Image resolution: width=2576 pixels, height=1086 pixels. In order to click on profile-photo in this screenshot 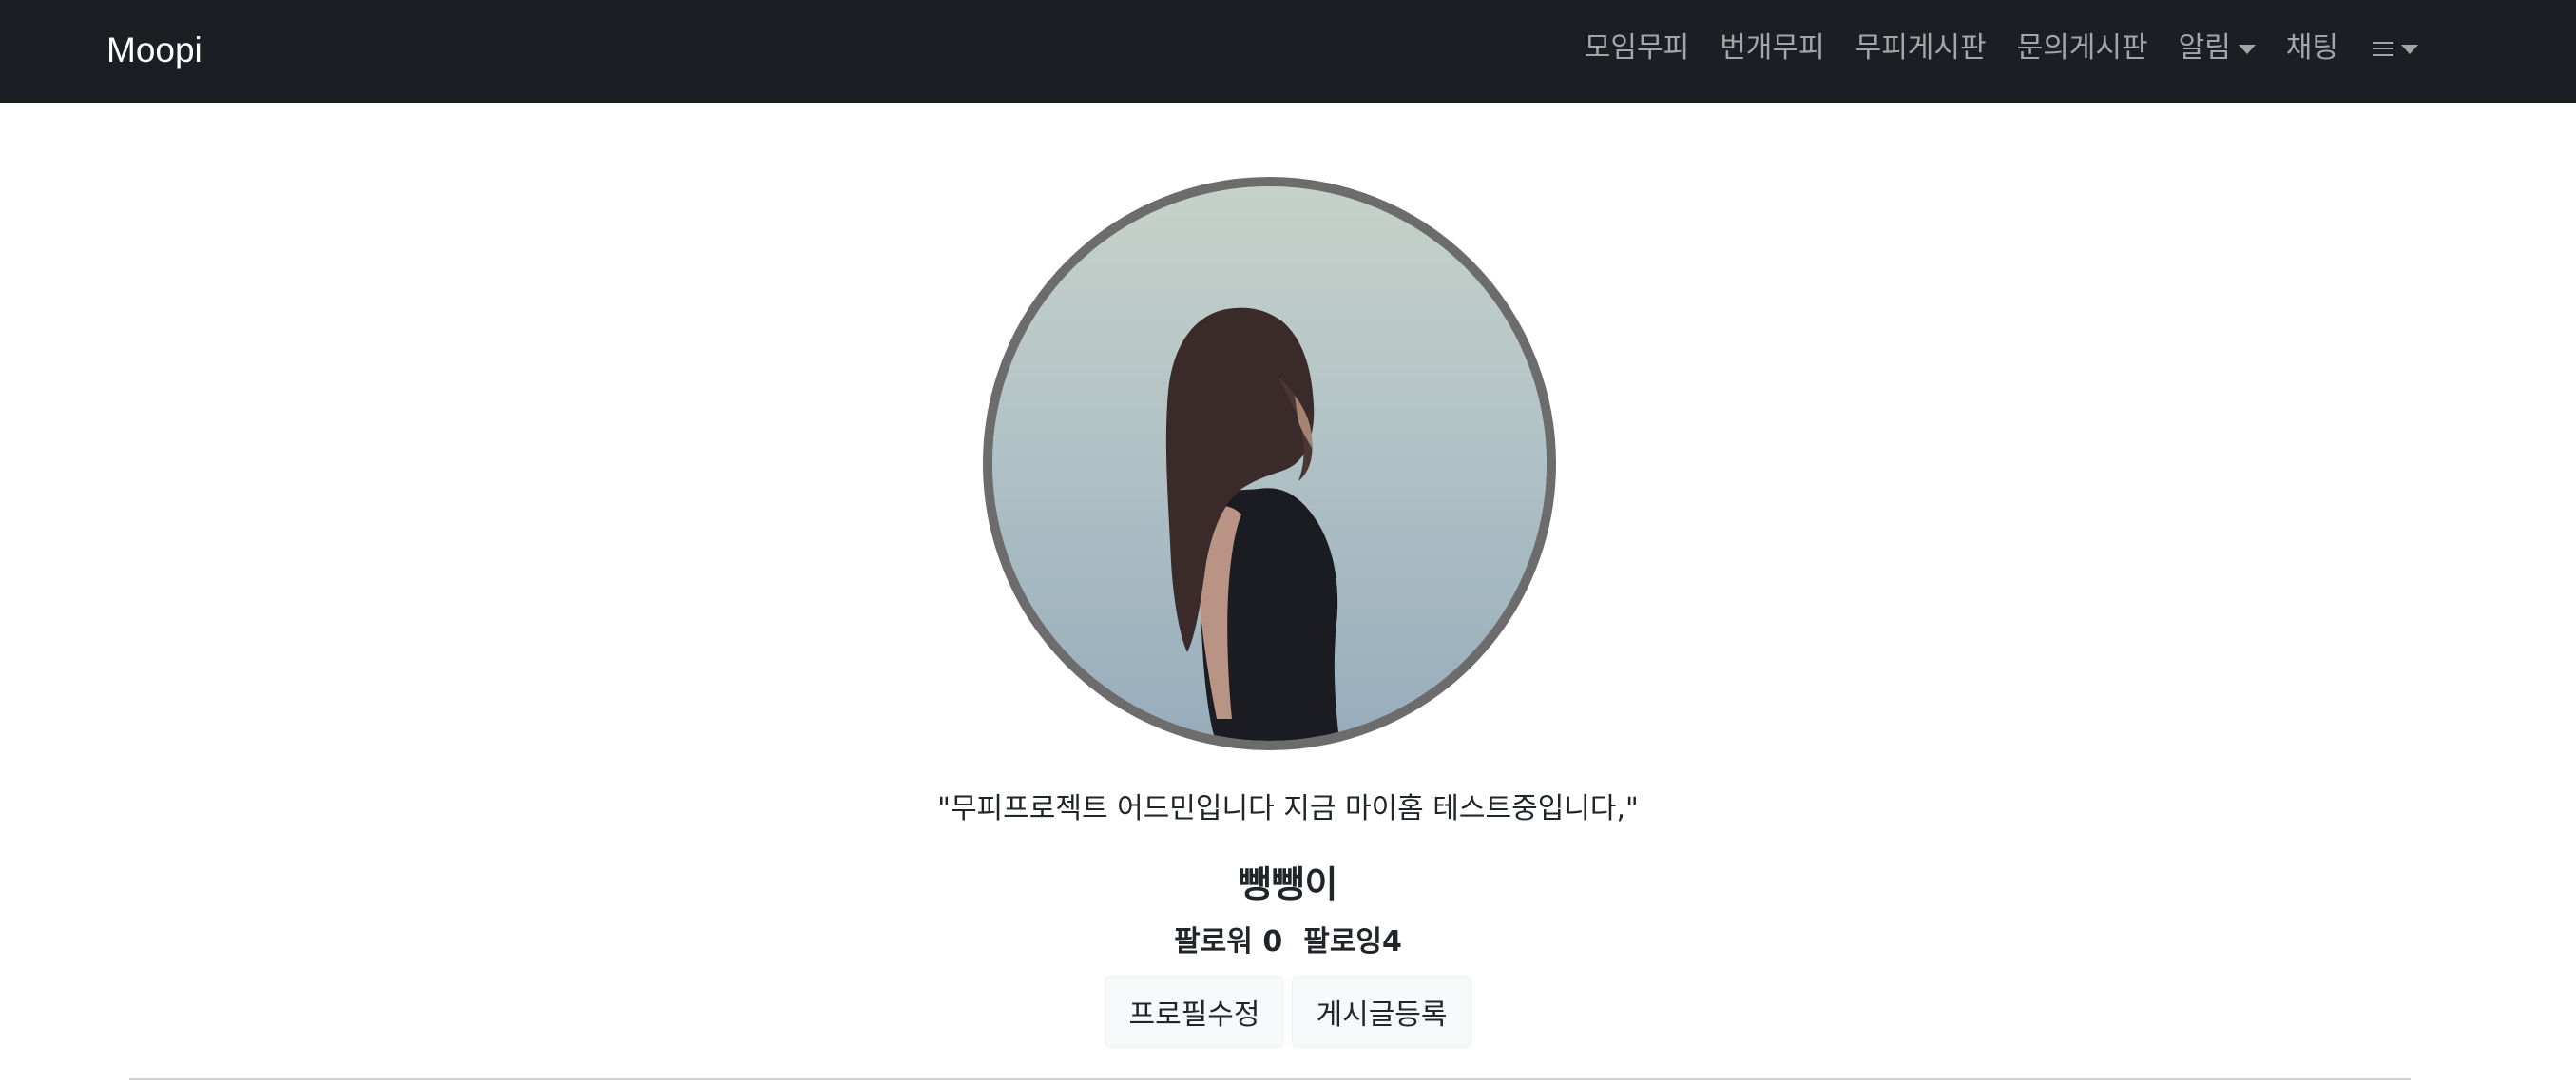, I will do `click(1270, 464)`.